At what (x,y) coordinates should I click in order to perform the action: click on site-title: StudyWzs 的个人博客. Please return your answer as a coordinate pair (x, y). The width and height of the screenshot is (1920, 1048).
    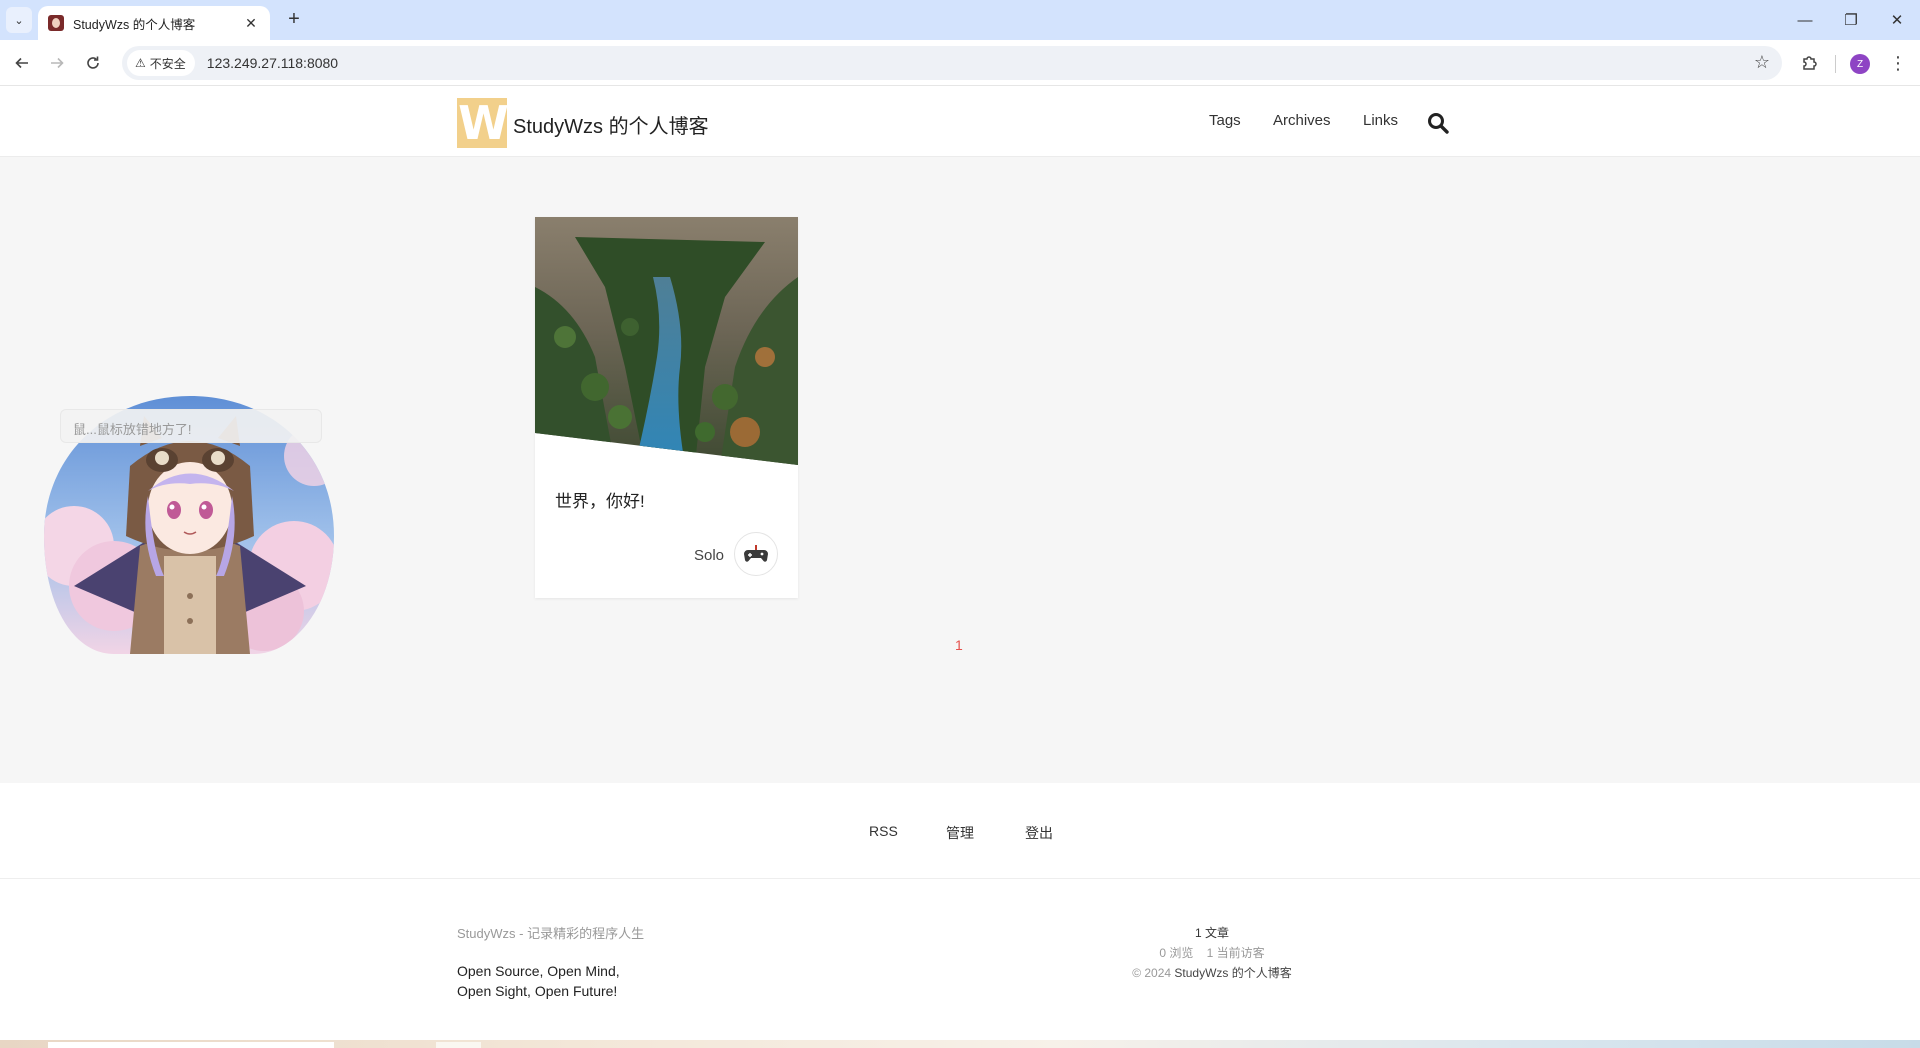
    Looking at the image, I should click on (611, 124).